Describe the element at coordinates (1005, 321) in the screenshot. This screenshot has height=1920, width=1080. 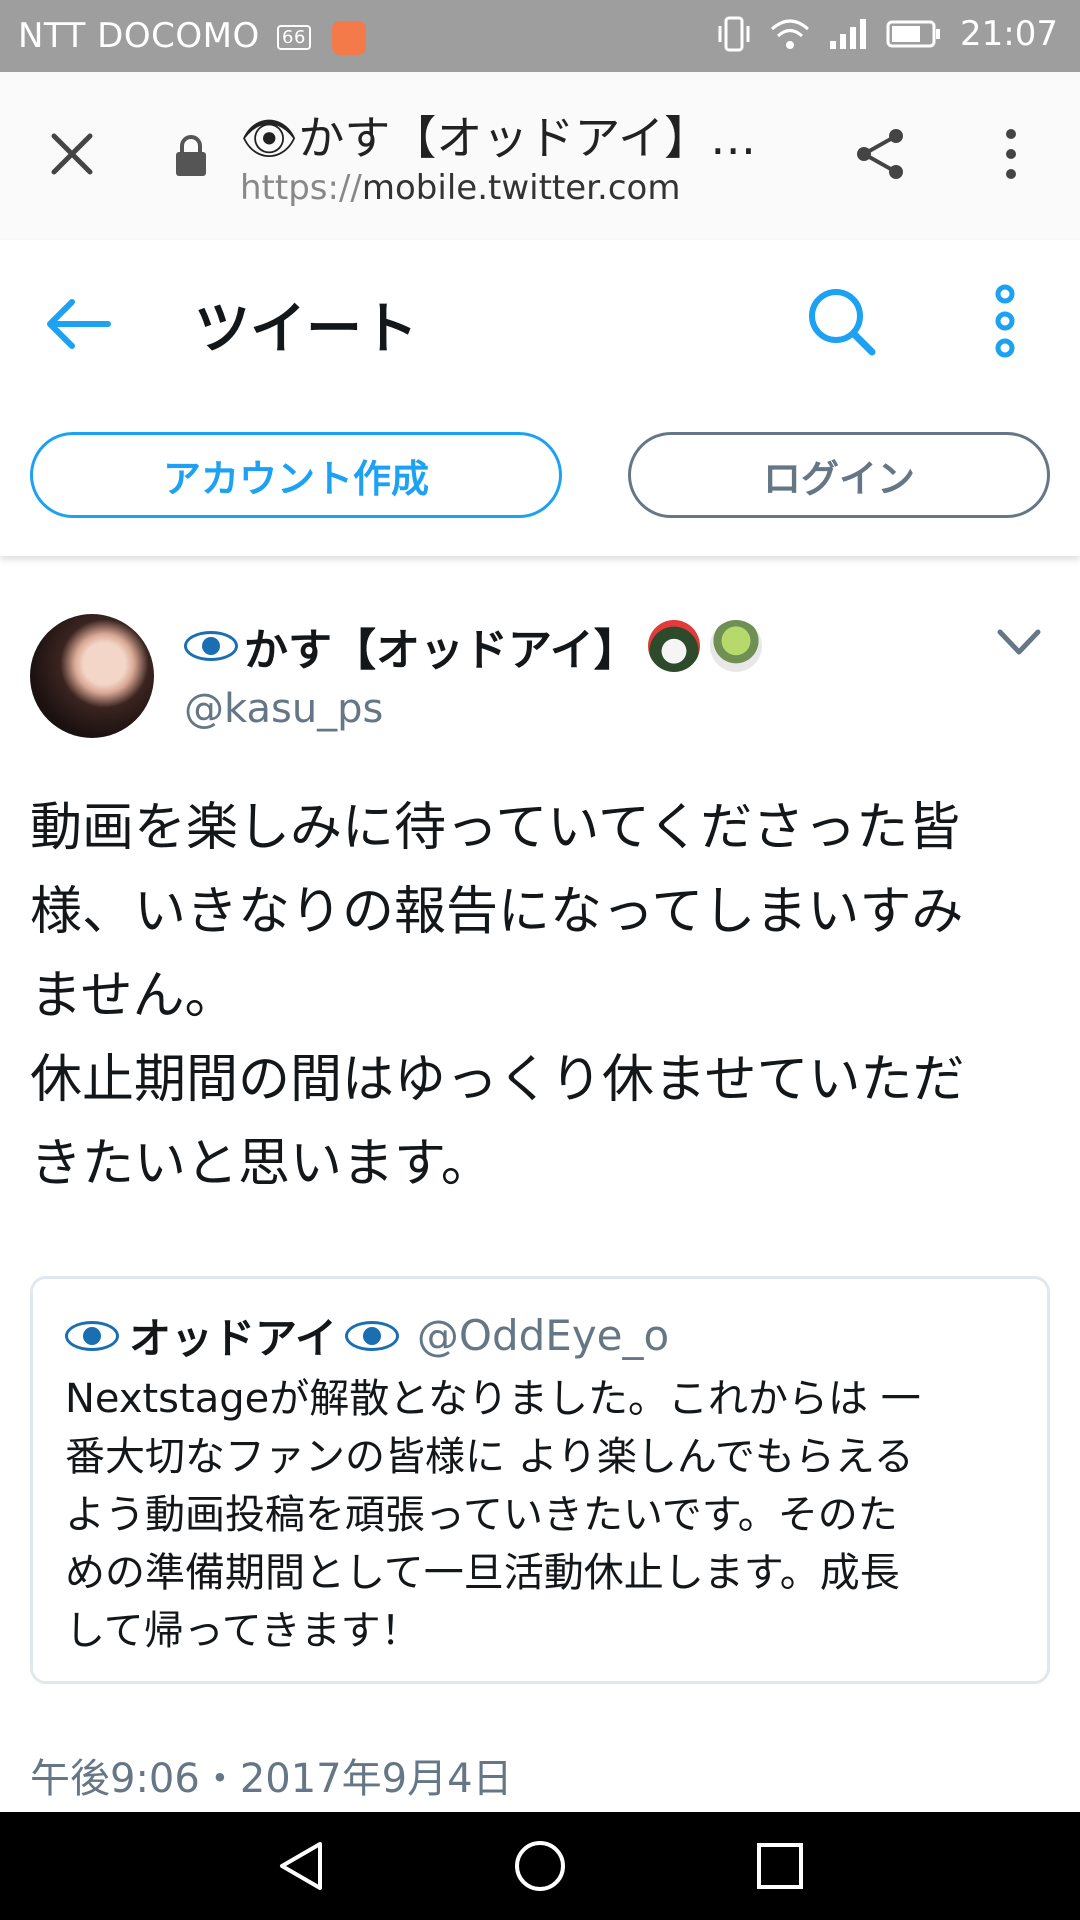
I see `more-options-icon` at that location.